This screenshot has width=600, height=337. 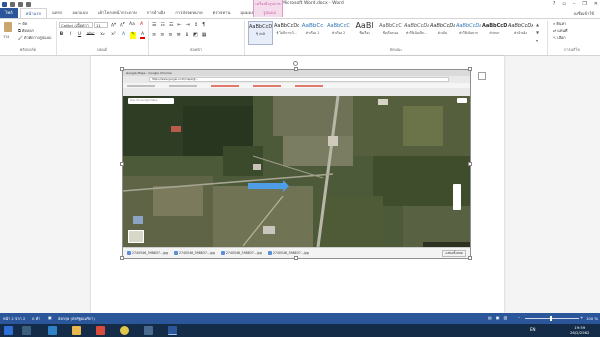 What do you see at coordinates (76, 319) in the screenshot?
I see `language-indicator: อังกฤษ (สหรัฐอเมริกา)` at bounding box center [76, 319].